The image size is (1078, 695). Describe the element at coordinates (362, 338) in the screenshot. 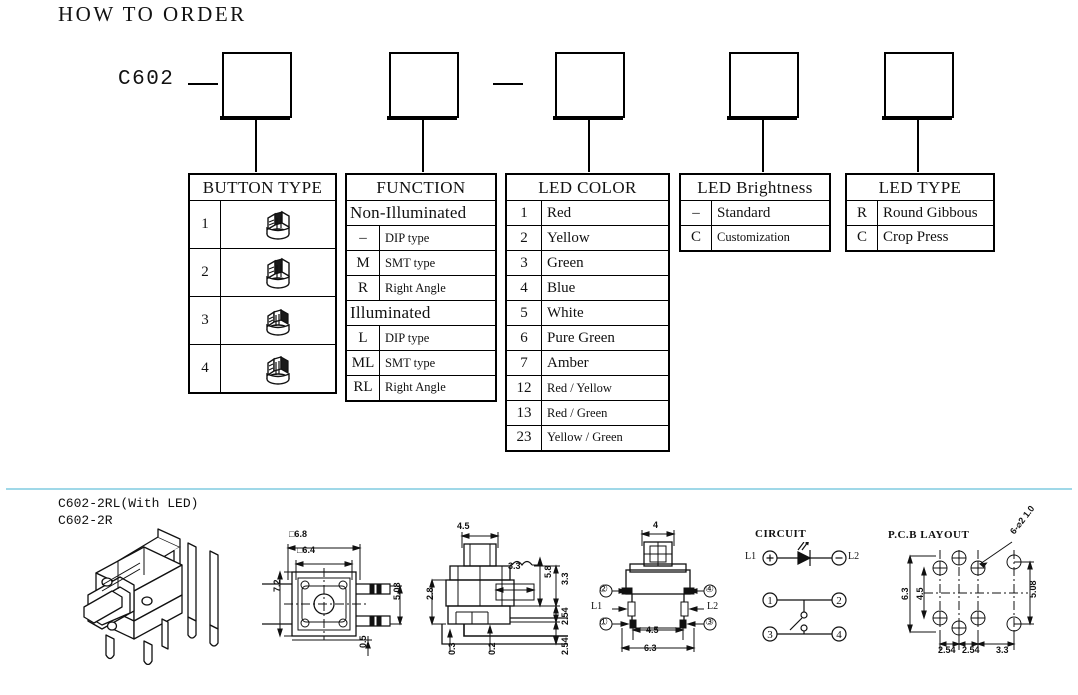

I see `function-key: L` at that location.